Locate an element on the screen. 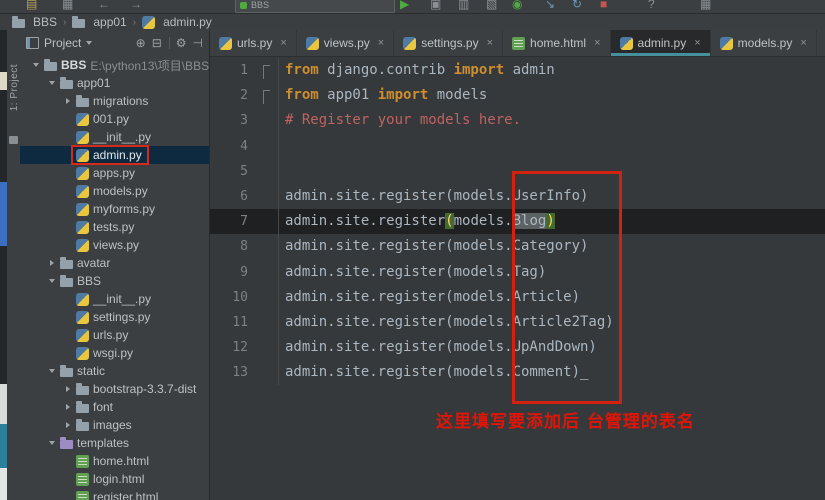 This screenshot has width=825, height=500. line-number: 3 is located at coordinates (244, 120).